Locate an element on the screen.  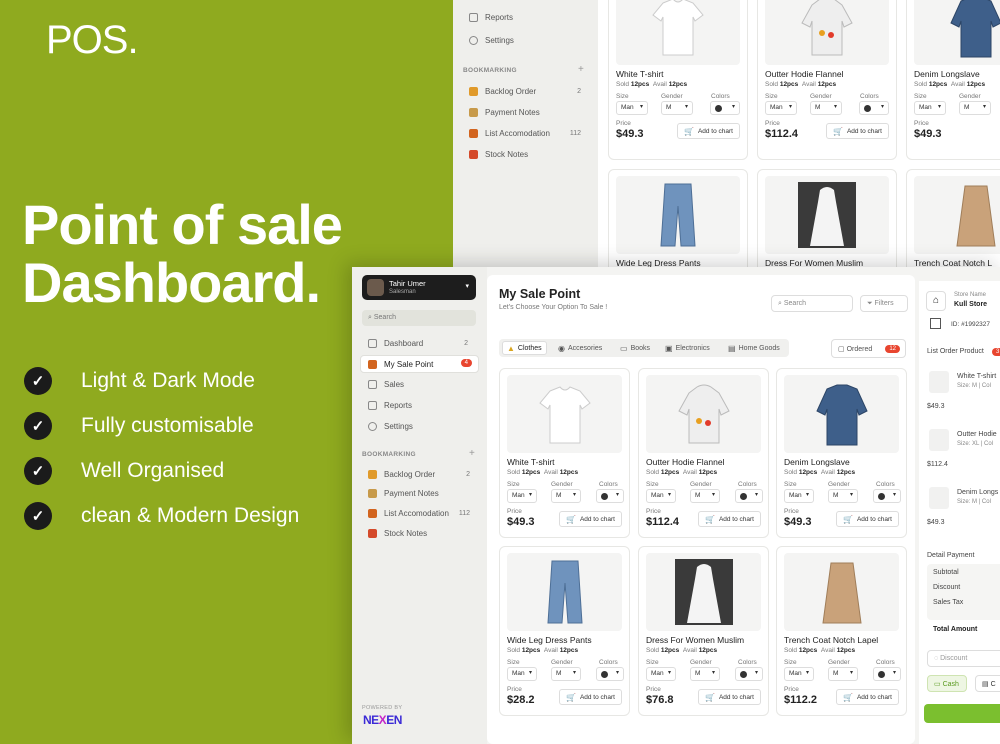
discount-input: ◌ Discount is located at coordinates (963, 658).